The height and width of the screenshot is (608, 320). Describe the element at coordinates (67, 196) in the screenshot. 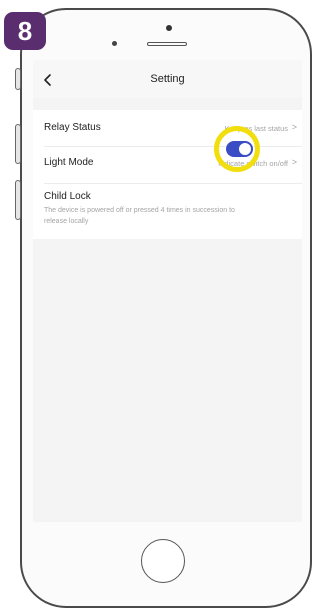

I see `child-lock-label: Child Lock` at that location.